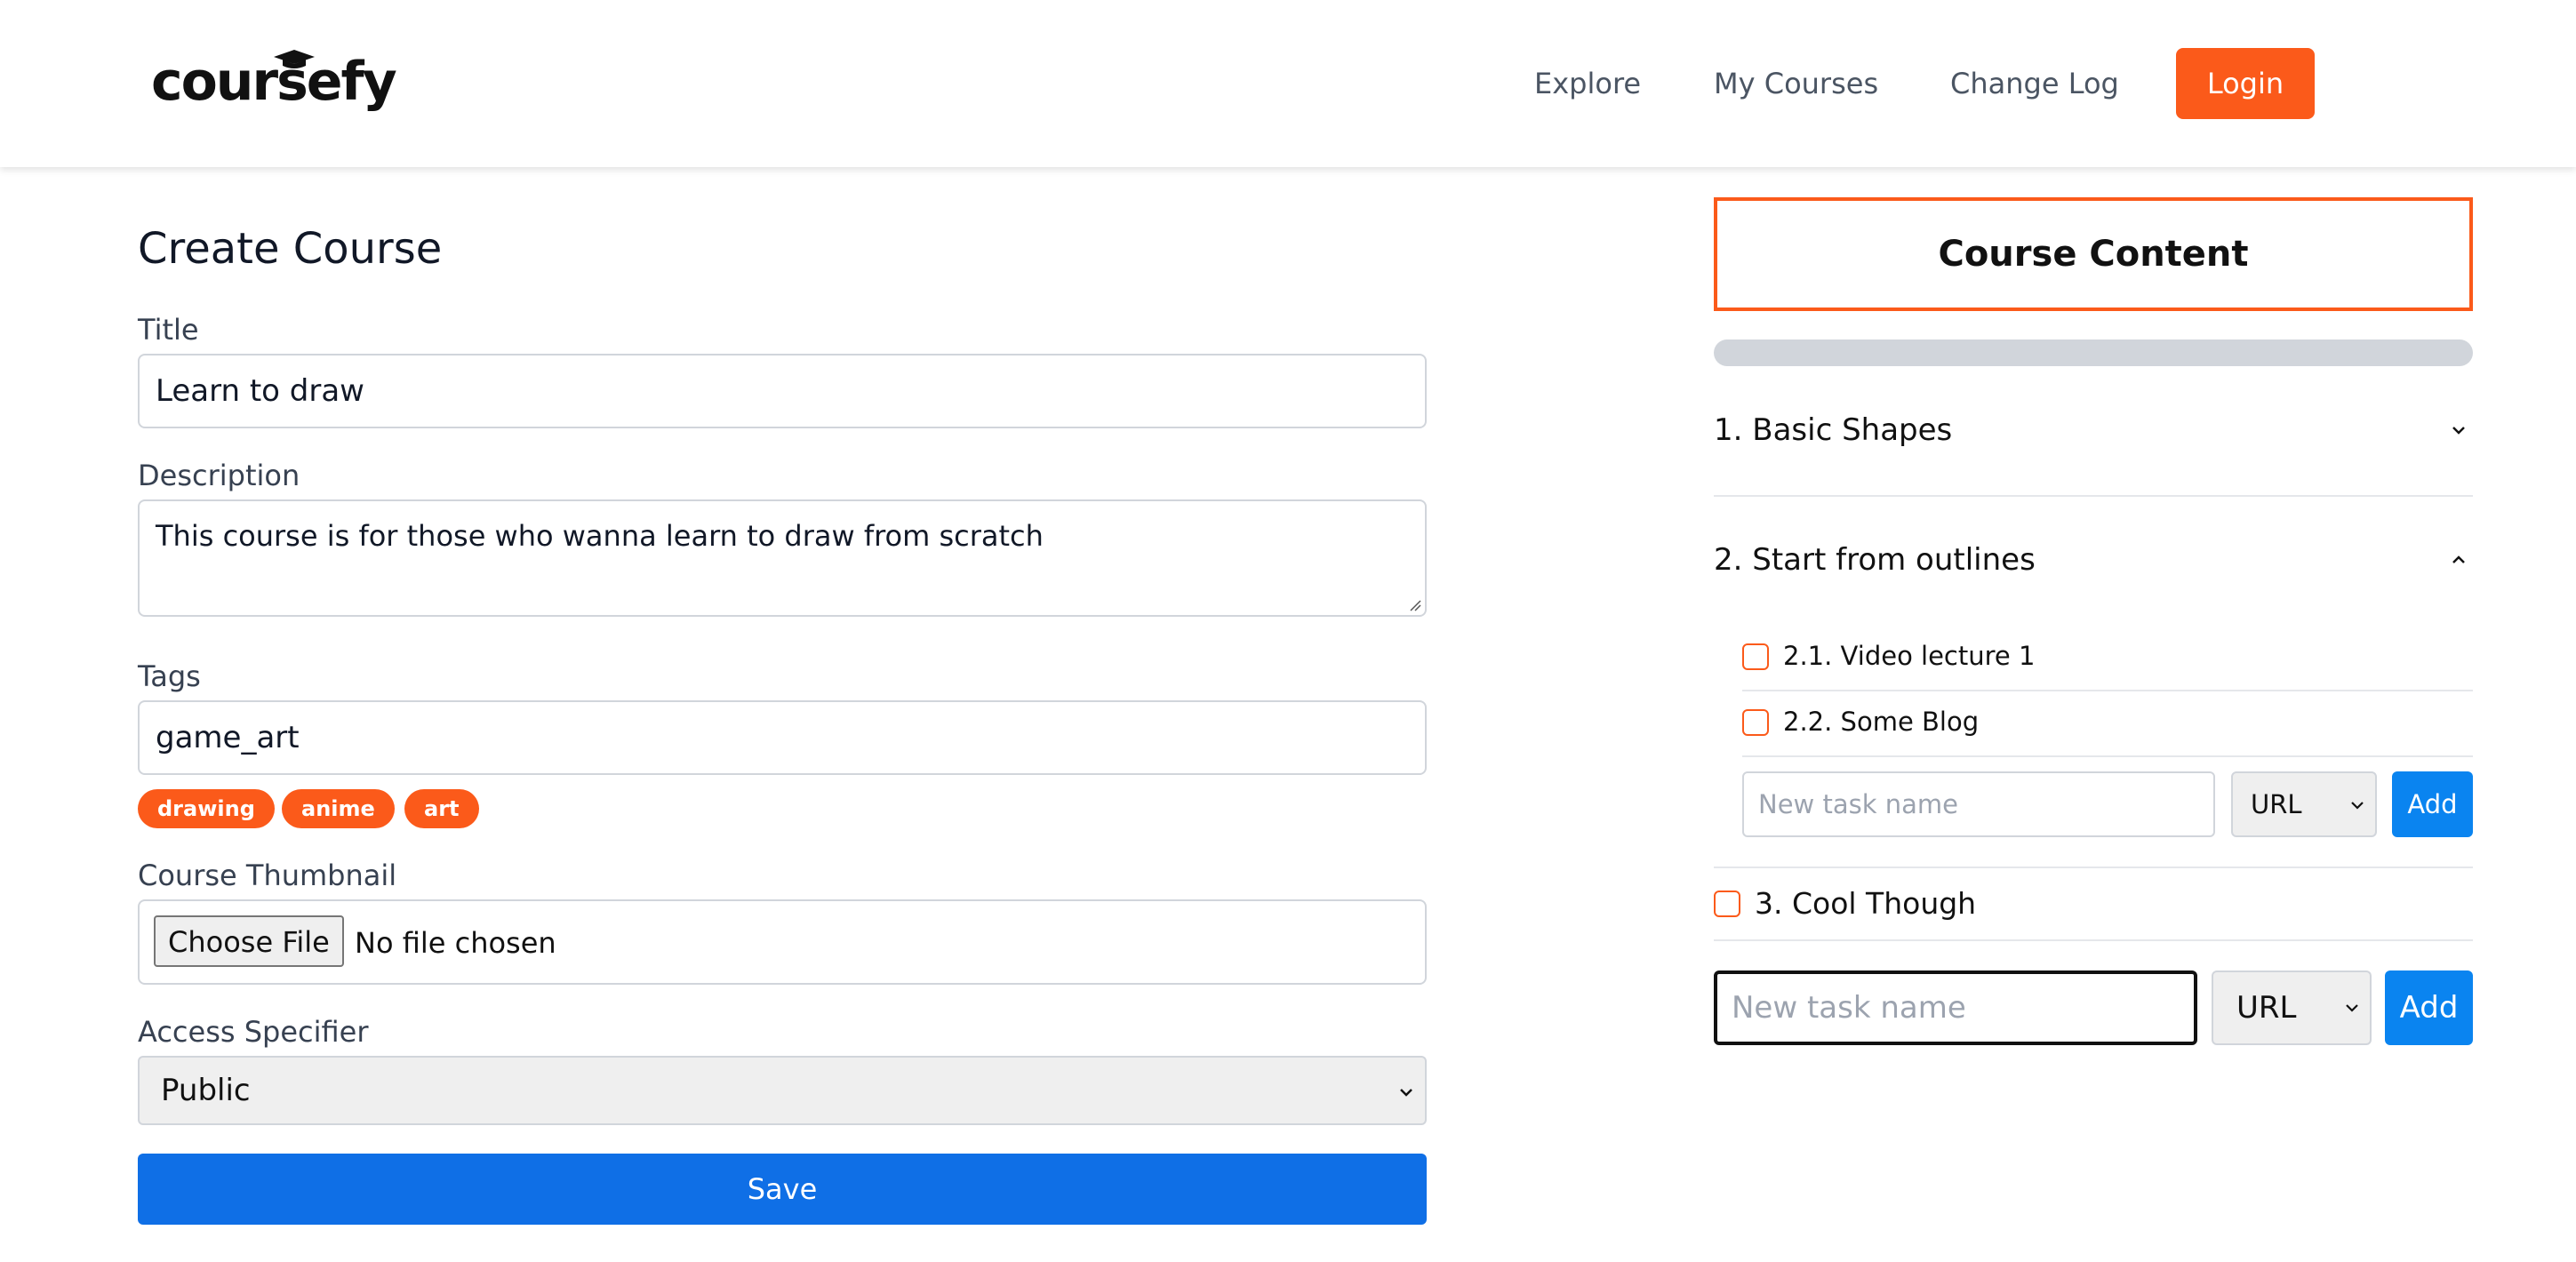 The width and height of the screenshot is (2576, 1262). What do you see at coordinates (1909, 656) in the screenshot?
I see `task-label: 2.1. Video lecture 1` at bounding box center [1909, 656].